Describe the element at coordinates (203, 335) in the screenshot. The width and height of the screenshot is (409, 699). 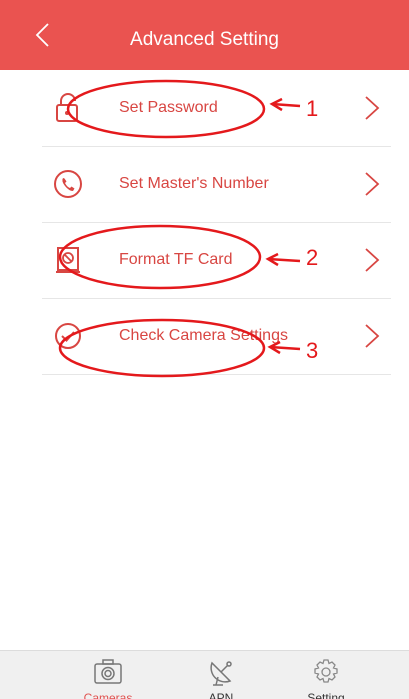
I see `menu-item-label: Check Camera Settings` at that location.